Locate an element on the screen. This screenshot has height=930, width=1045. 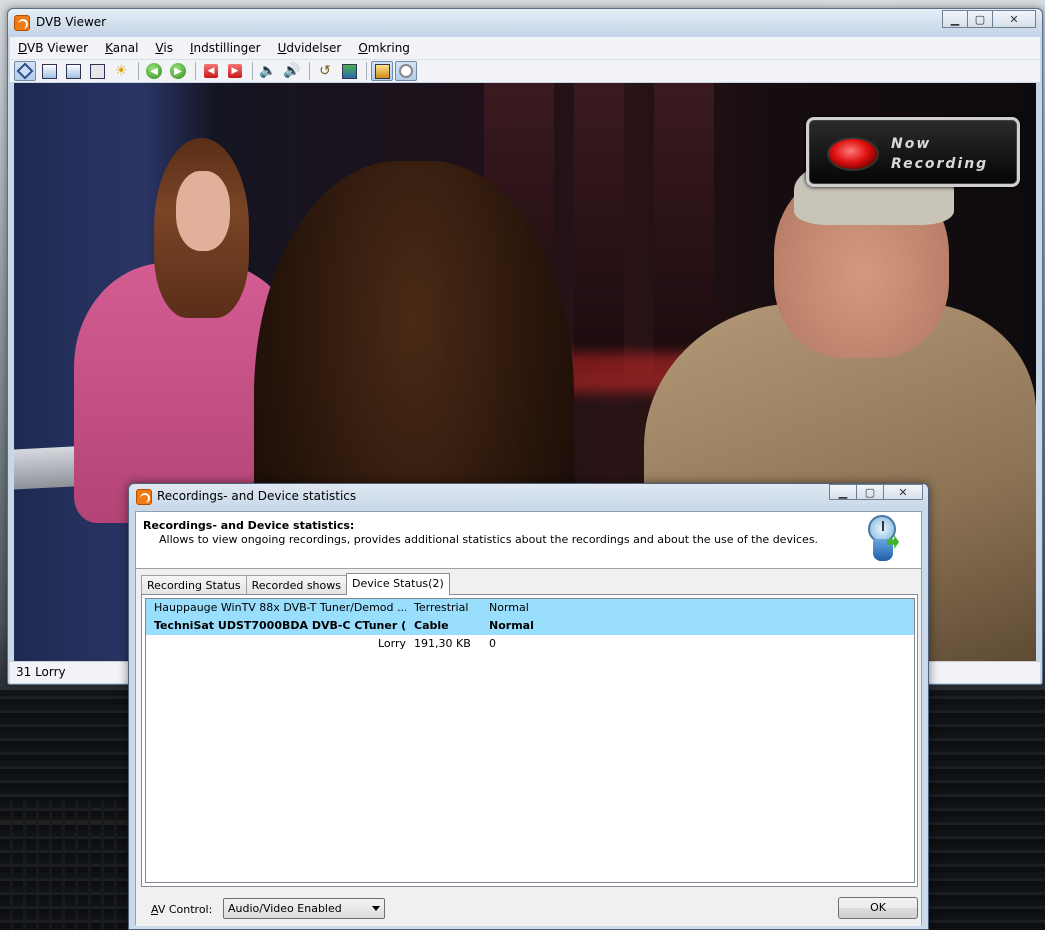
desktop-railing is located at coordinates (65, 865).